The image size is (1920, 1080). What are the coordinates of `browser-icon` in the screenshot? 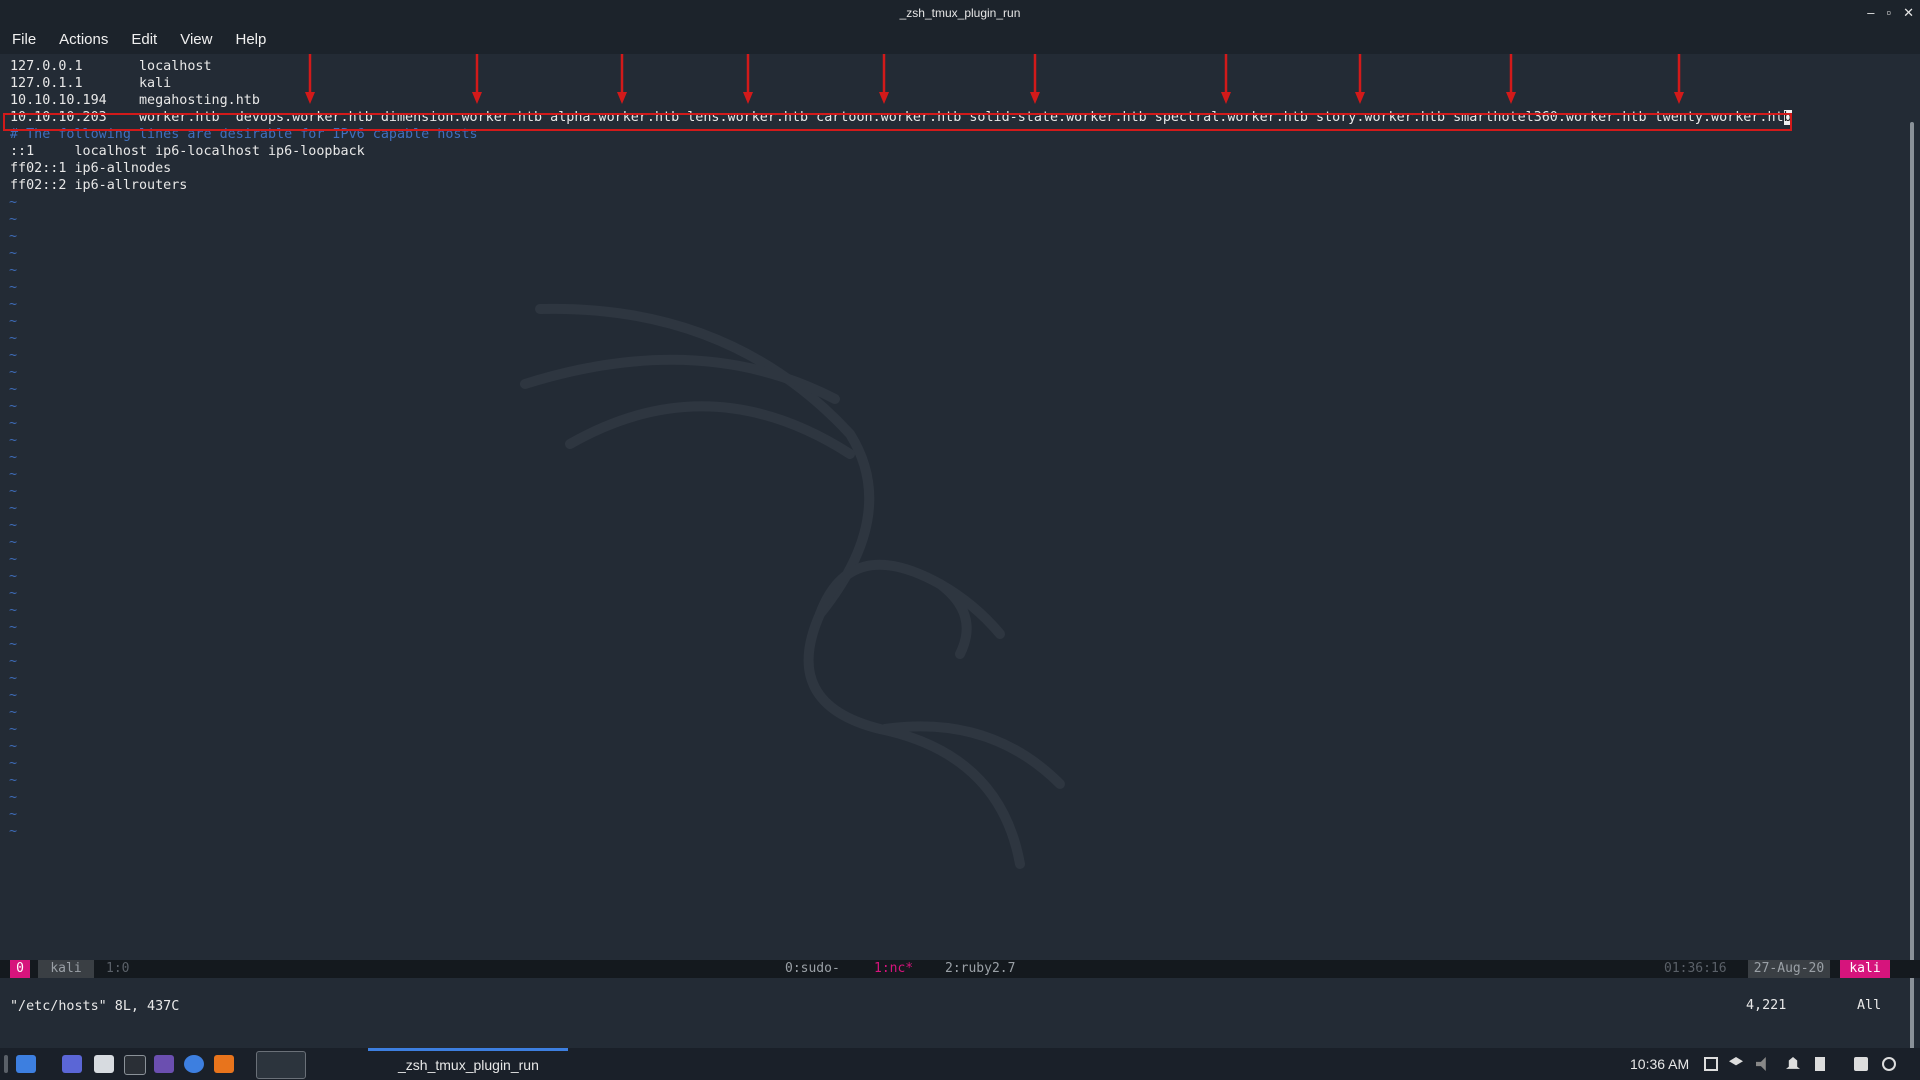 It's located at (194, 1064).